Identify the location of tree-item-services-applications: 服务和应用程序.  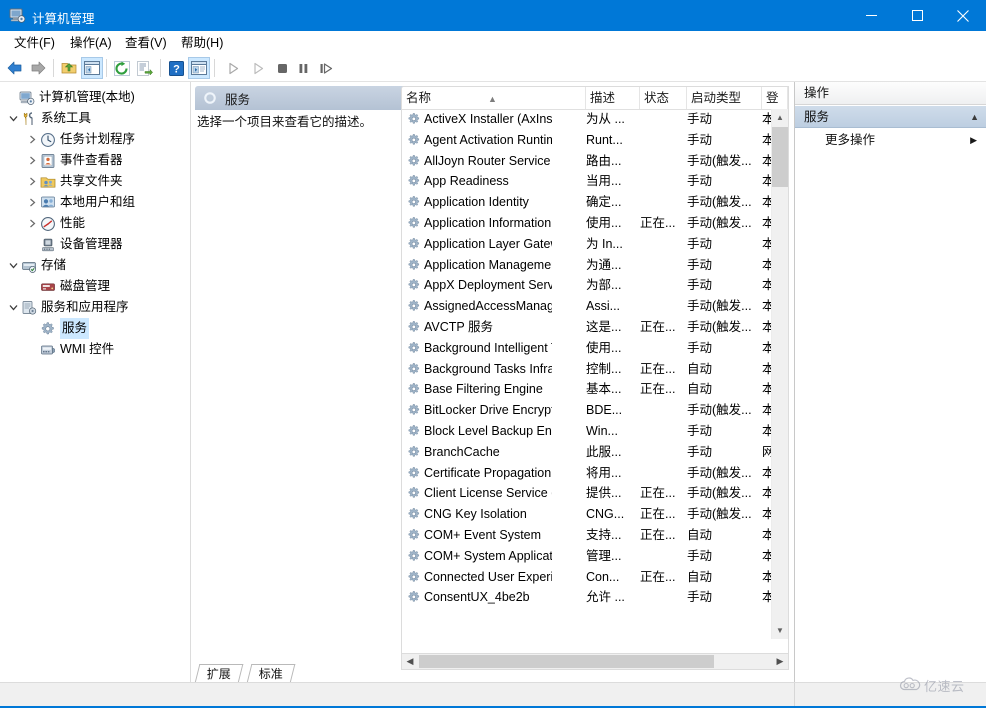
(67, 307).